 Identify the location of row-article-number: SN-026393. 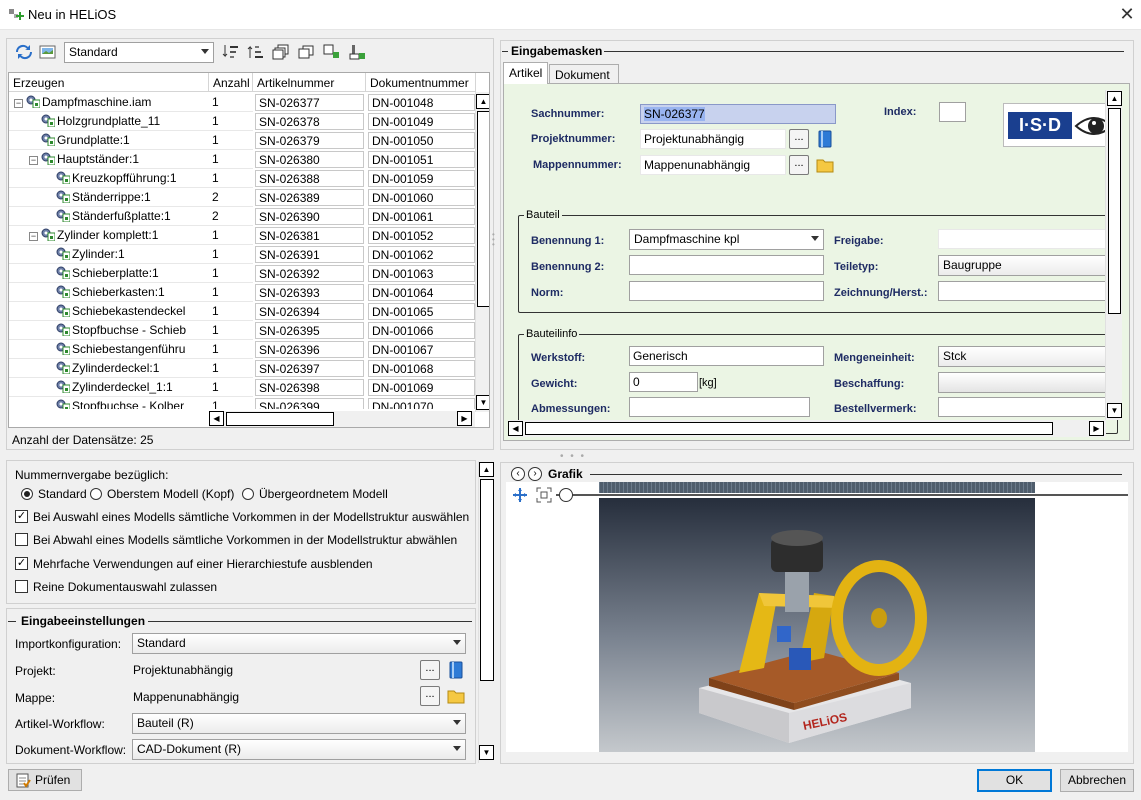
(309, 292).